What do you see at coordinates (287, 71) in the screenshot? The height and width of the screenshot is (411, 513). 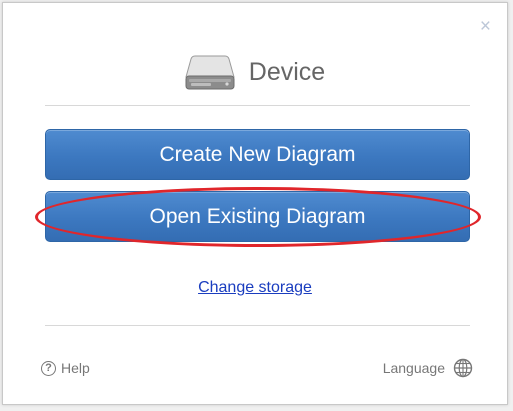 I see `dialog-title: Device` at bounding box center [287, 71].